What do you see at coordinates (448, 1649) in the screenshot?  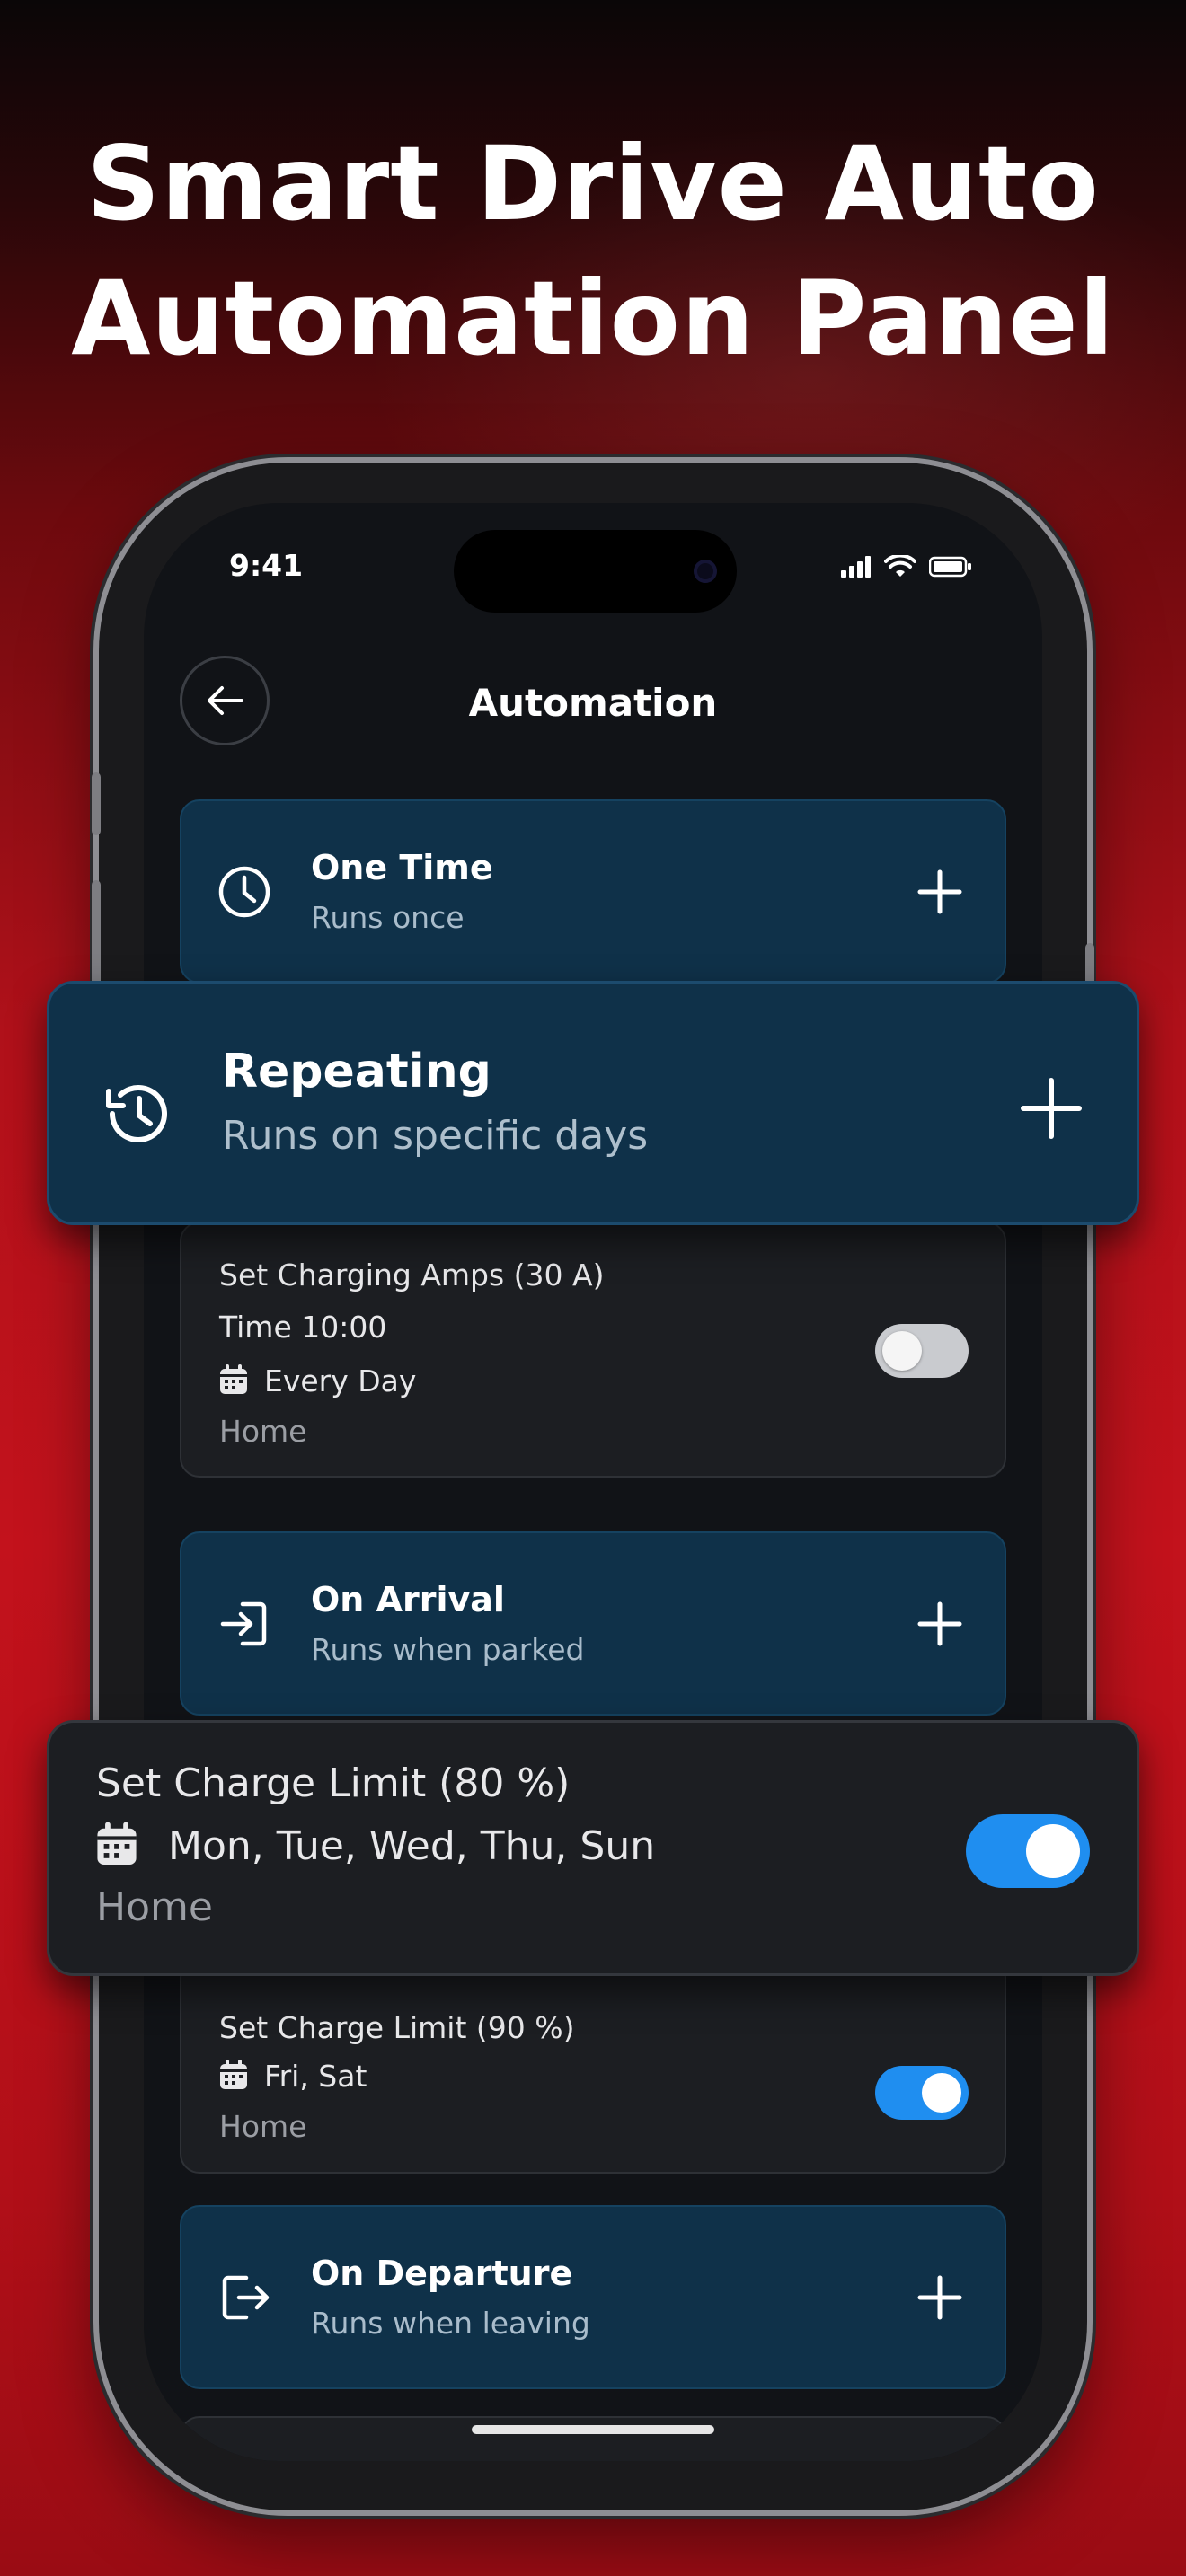 I see `on-arrival-subtitle: Runs when parked` at bounding box center [448, 1649].